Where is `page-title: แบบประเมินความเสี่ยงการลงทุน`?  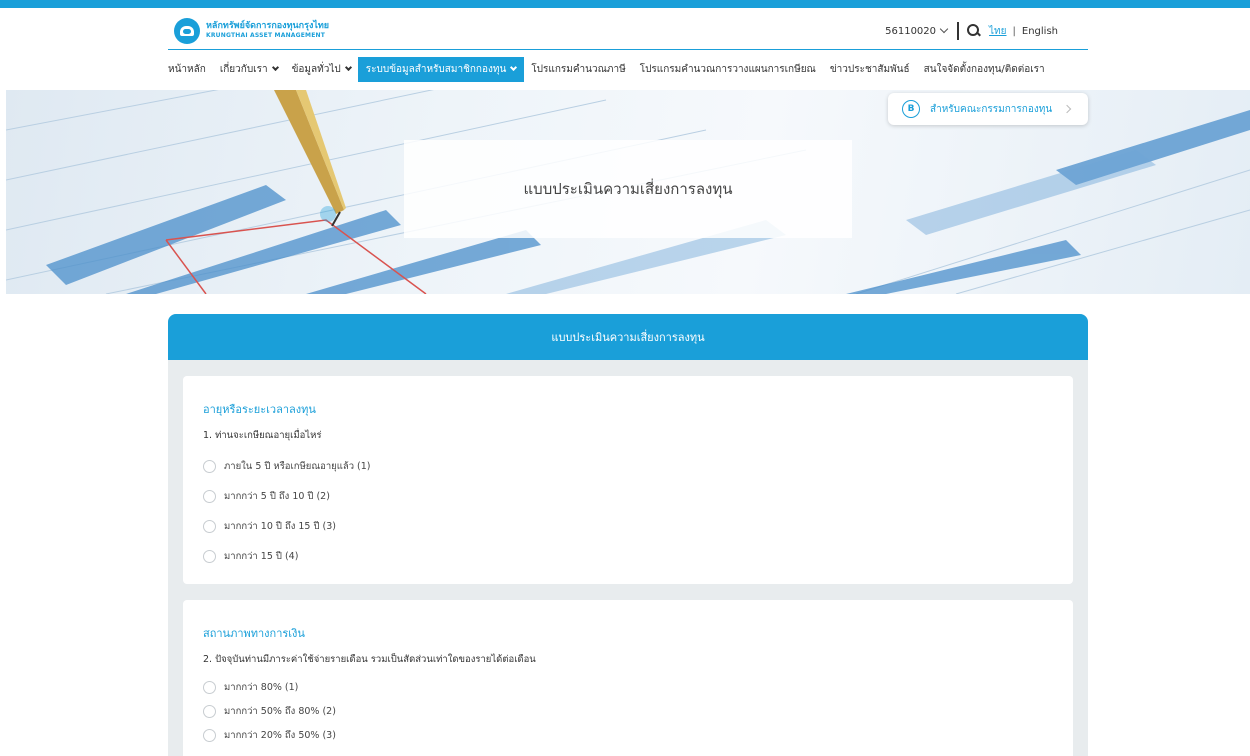 page-title: แบบประเมินความเสี่ยงการลงทุน is located at coordinates (628, 189).